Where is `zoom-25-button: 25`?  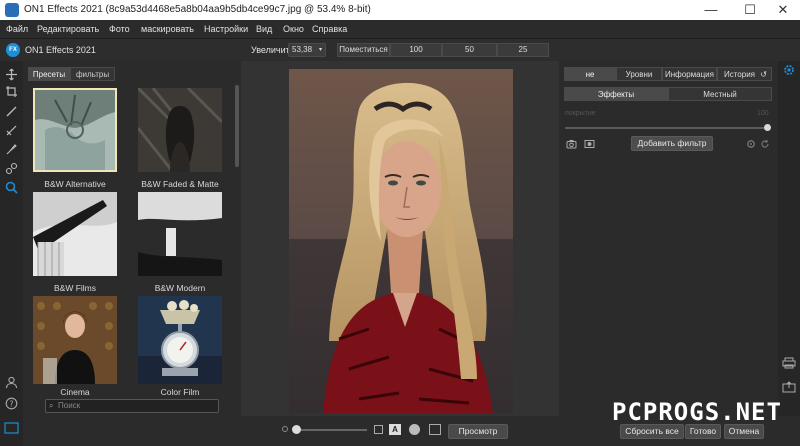
zoom-25-button: 25 is located at coordinates (523, 50).